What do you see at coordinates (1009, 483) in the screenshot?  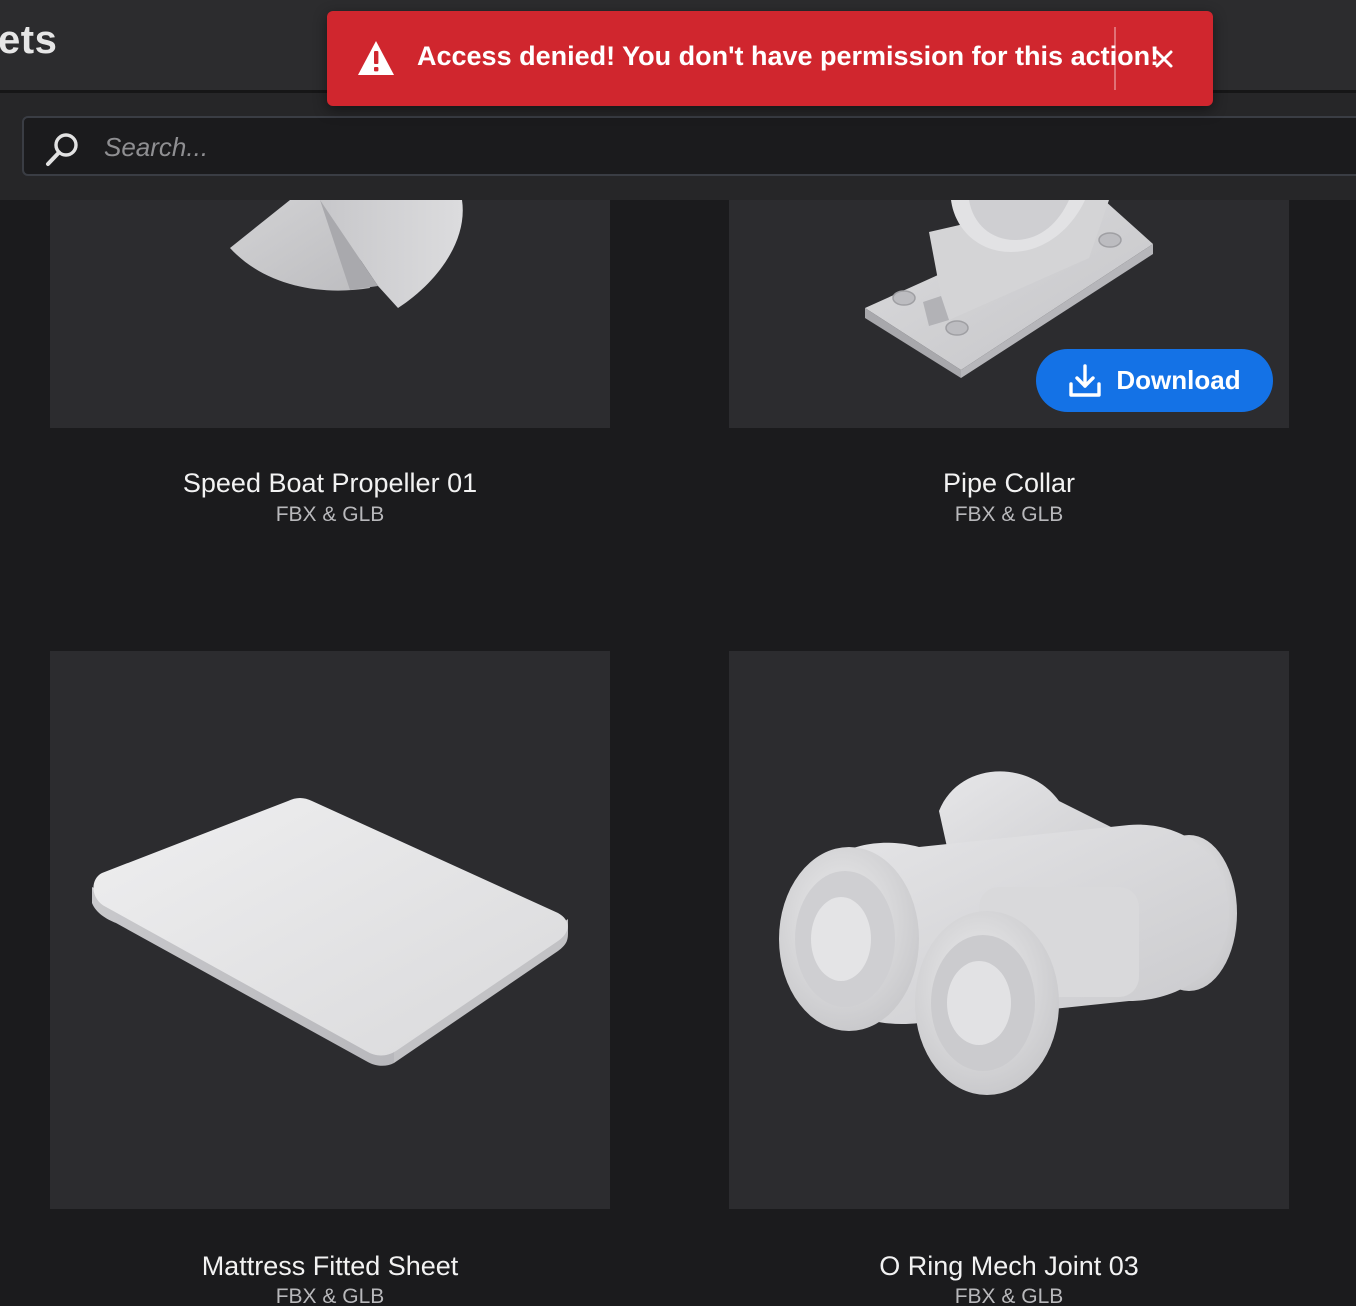 I see `asset-title: Pipe Collar` at bounding box center [1009, 483].